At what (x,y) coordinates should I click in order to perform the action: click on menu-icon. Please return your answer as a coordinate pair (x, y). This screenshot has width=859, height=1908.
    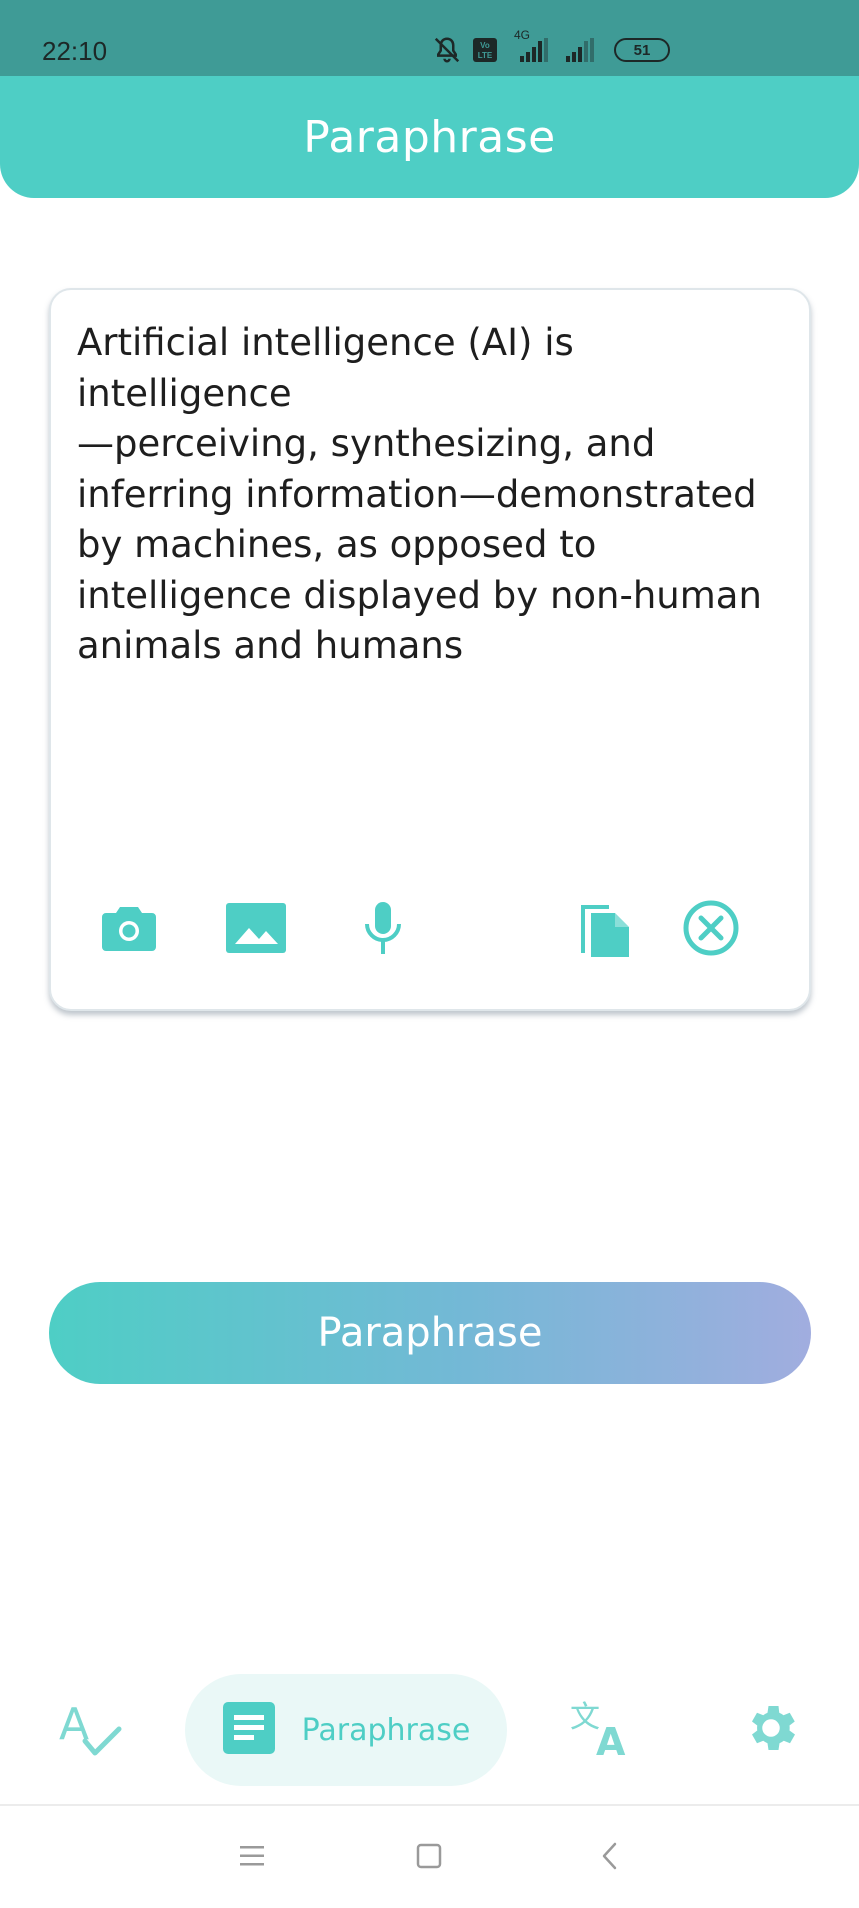
    Looking at the image, I should click on (252, 1858).